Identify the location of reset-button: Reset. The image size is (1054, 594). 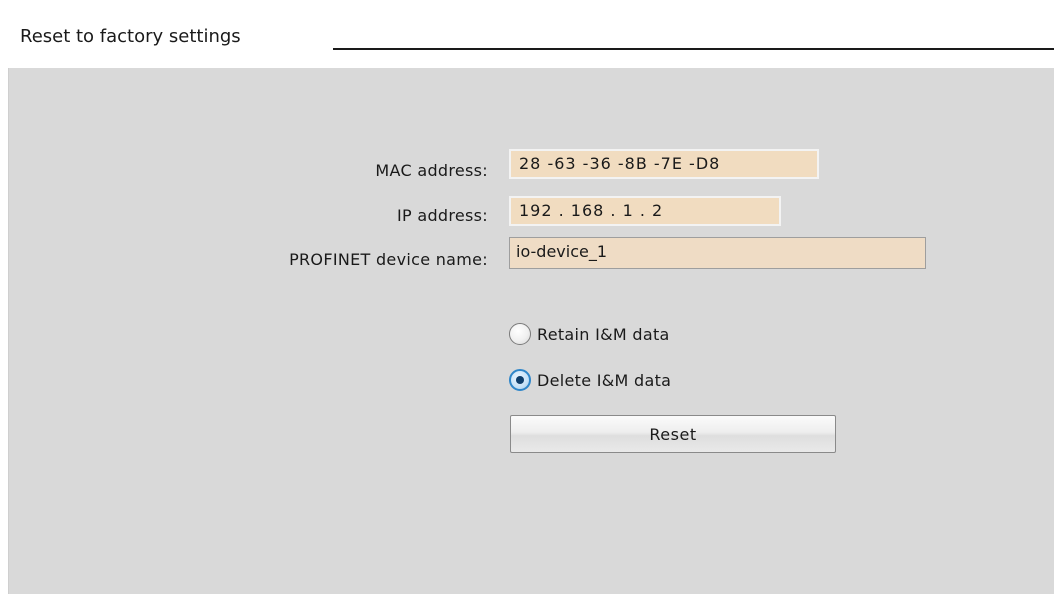
(673, 434).